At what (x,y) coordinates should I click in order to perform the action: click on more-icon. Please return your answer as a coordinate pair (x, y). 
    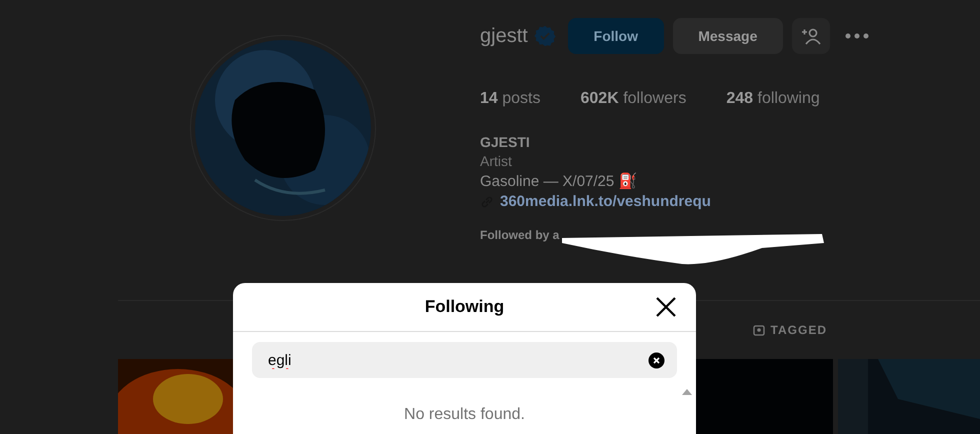
    Looking at the image, I should click on (857, 36).